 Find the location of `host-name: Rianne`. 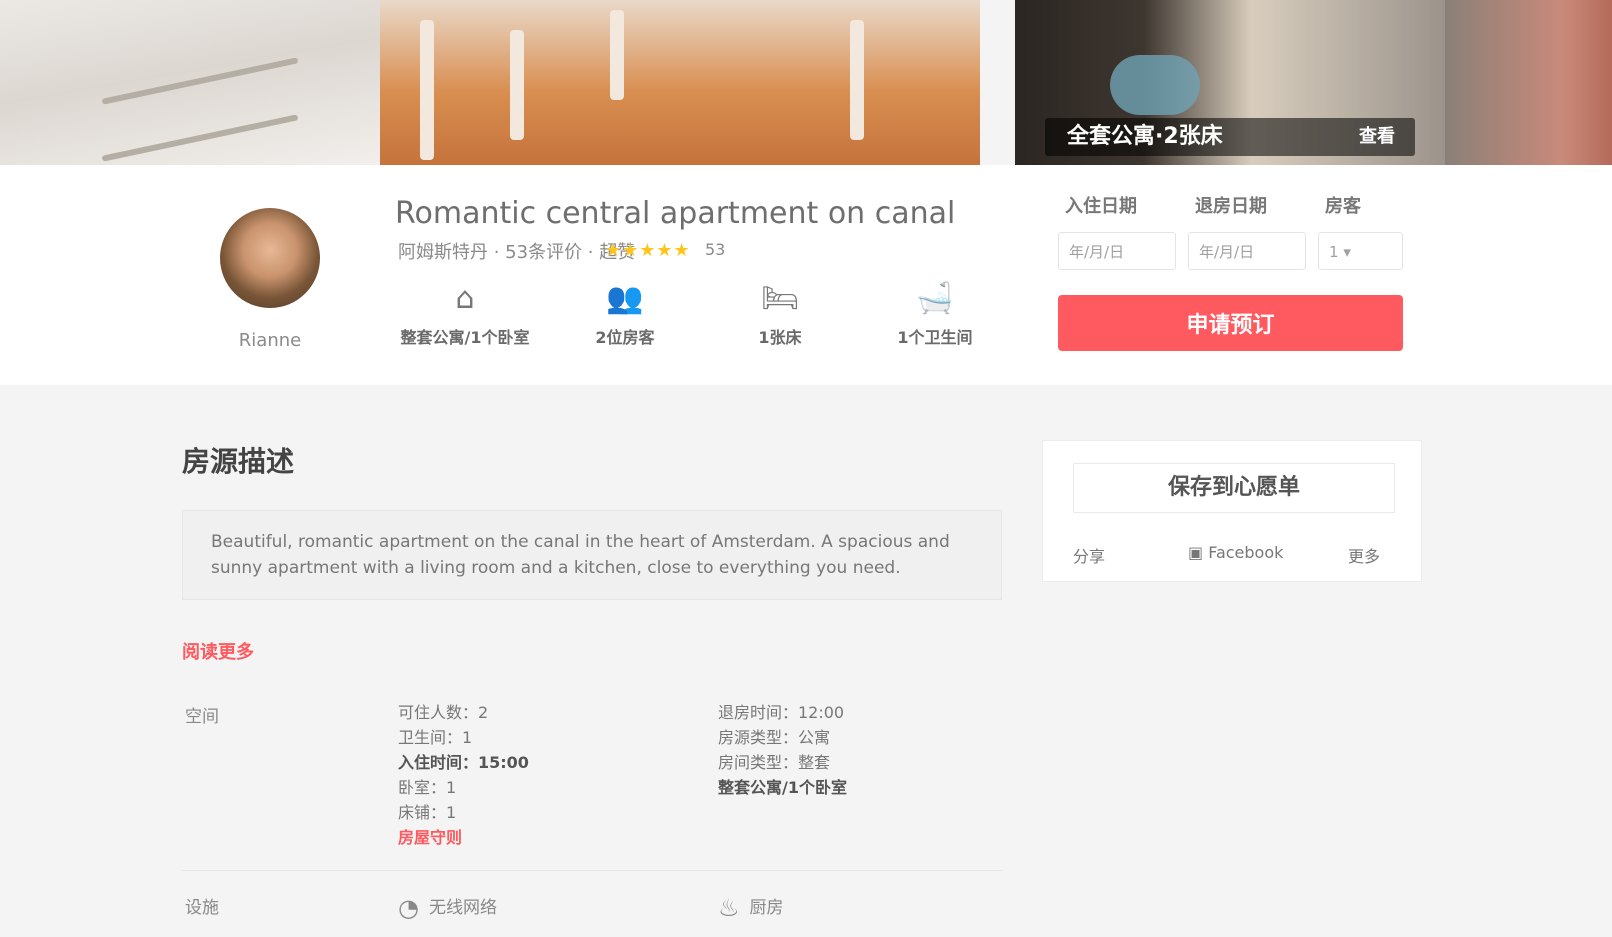

host-name: Rianne is located at coordinates (270, 340).